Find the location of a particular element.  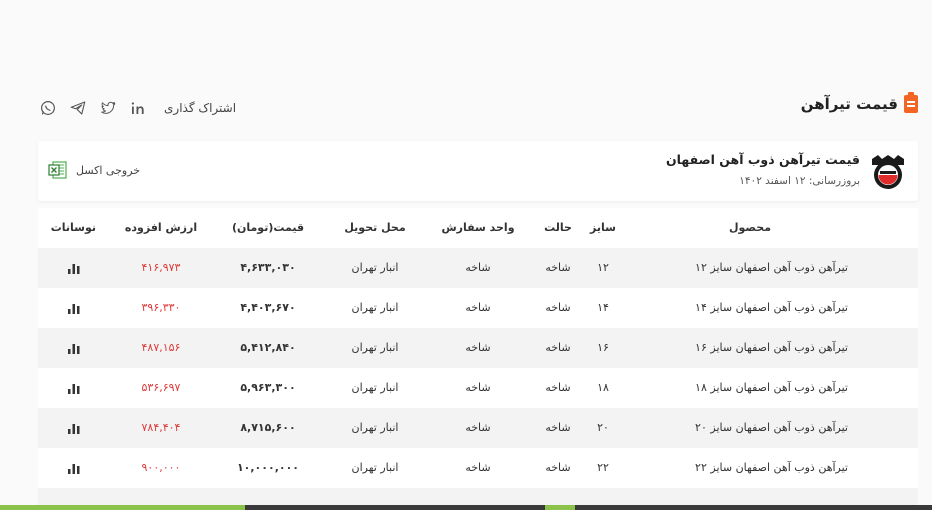

clipboard-icon is located at coordinates (911, 102).